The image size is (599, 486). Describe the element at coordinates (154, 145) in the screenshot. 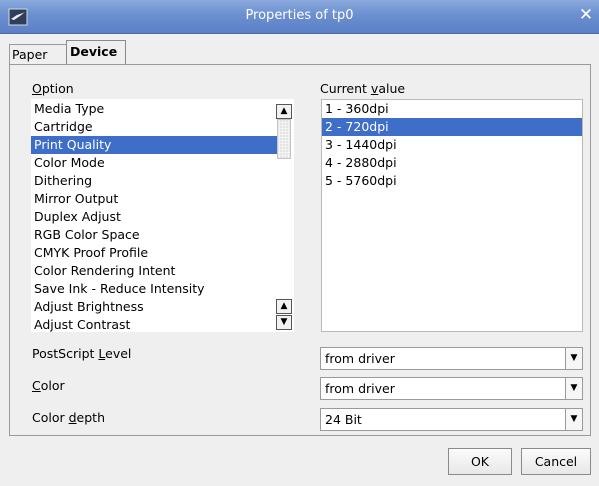

I see `option-list-item: Print Quality` at that location.